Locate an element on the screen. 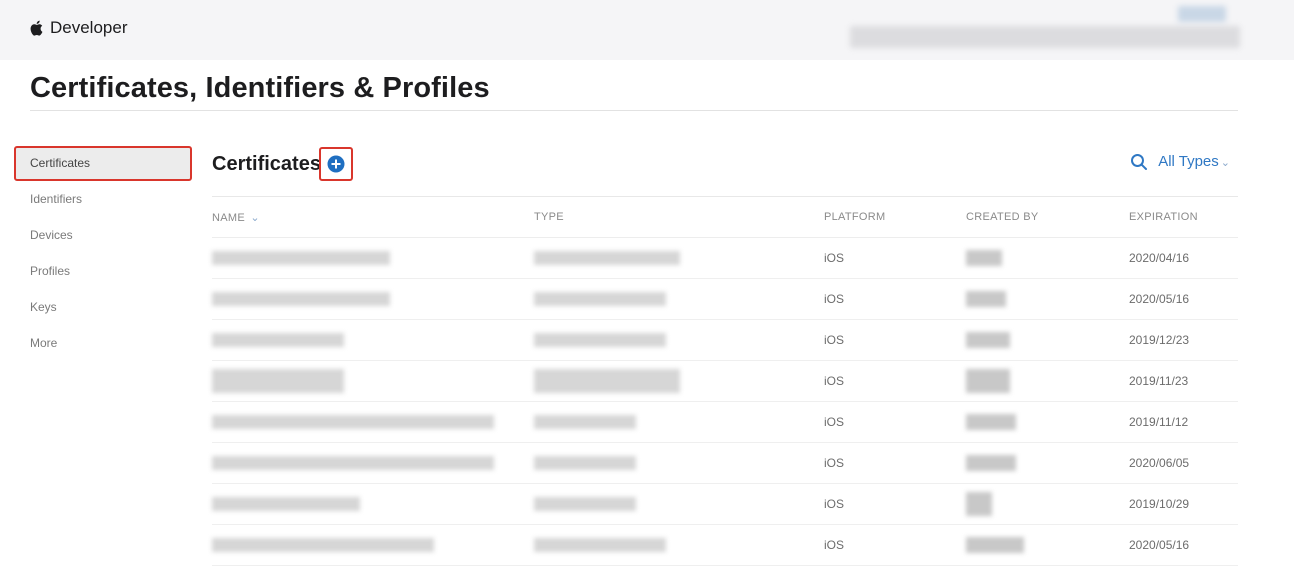 The height and width of the screenshot is (566, 1294). expiration-cell: 2020/04/16 is located at coordinates (1183, 258).